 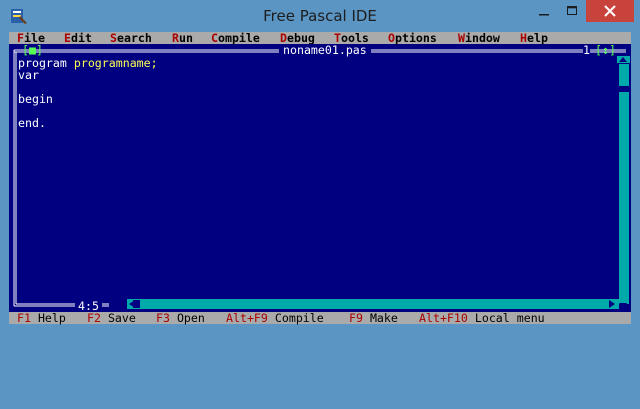 What do you see at coordinates (479, 38) in the screenshot?
I see `menu-window: Window` at bounding box center [479, 38].